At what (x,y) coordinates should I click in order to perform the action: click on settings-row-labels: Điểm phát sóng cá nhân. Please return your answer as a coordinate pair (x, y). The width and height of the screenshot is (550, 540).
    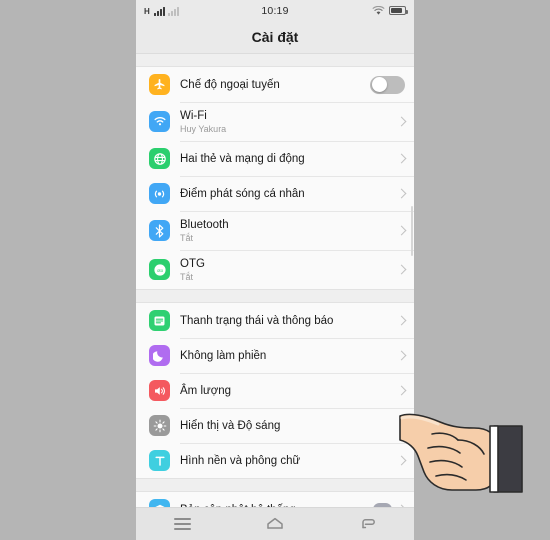
    Looking at the image, I should click on (286, 194).